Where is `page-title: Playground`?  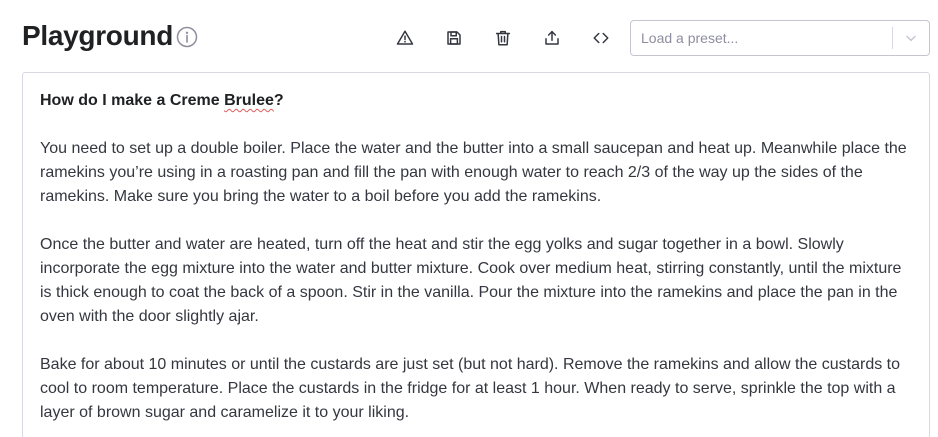 page-title: Playground is located at coordinates (98, 35).